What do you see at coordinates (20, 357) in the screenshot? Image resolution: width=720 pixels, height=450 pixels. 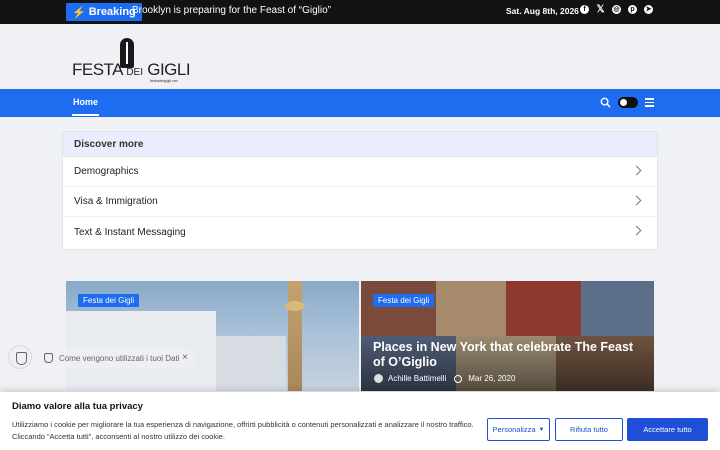 I see `privacy-shield-button` at bounding box center [20, 357].